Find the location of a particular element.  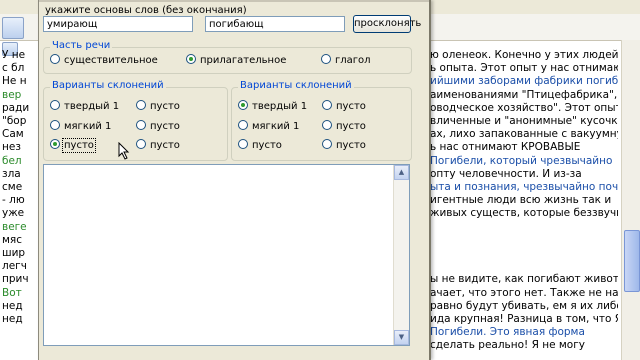

word-base-input-1: умирающ is located at coordinates (118, 24).